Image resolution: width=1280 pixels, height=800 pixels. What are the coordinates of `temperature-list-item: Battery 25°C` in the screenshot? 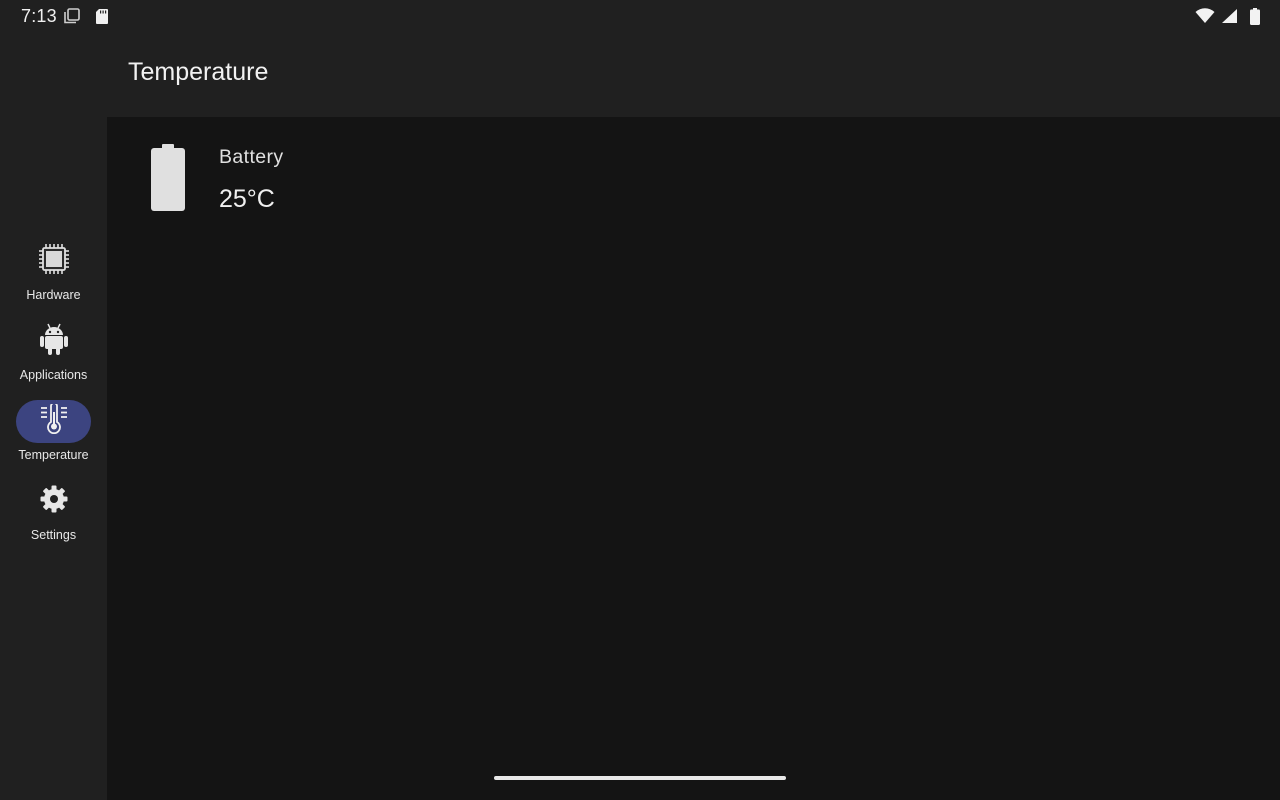 It's located at (407, 172).